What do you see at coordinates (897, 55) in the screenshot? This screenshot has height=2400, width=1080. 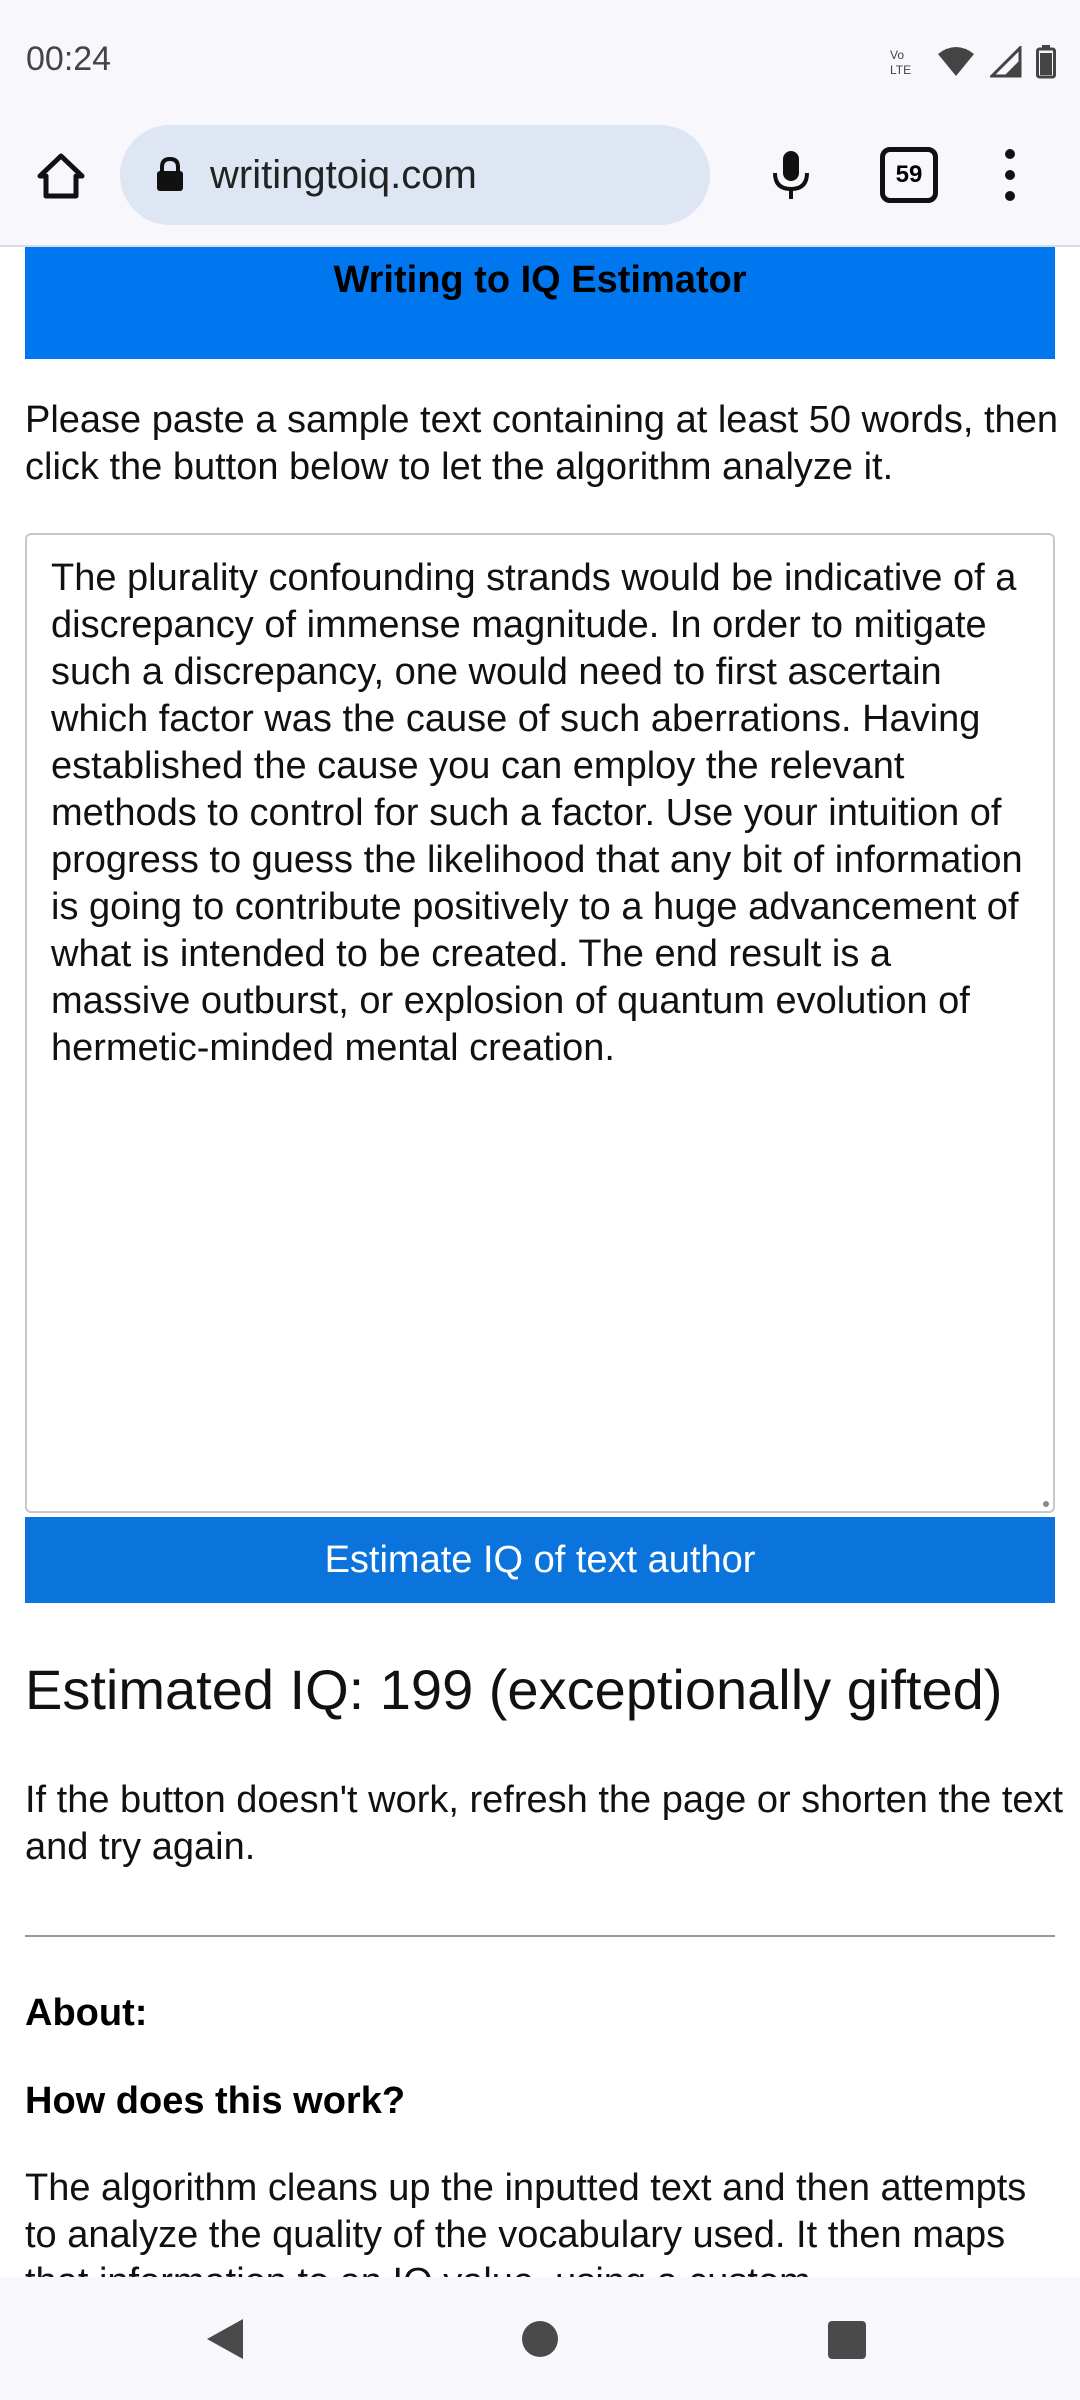 I see `svg-text: Vo` at bounding box center [897, 55].